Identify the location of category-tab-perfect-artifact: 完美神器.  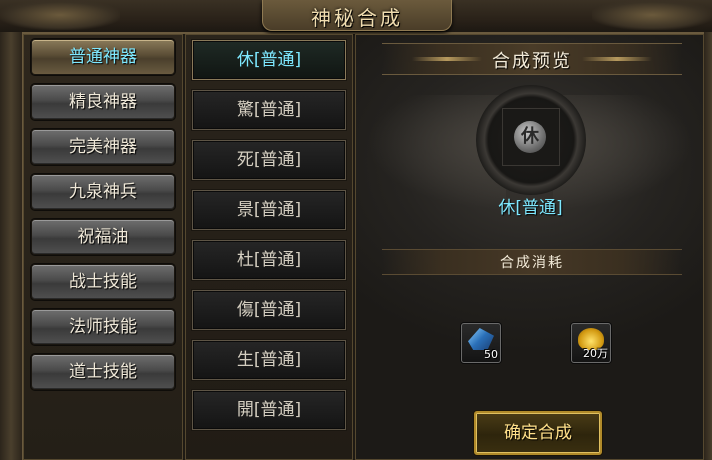
(103, 147).